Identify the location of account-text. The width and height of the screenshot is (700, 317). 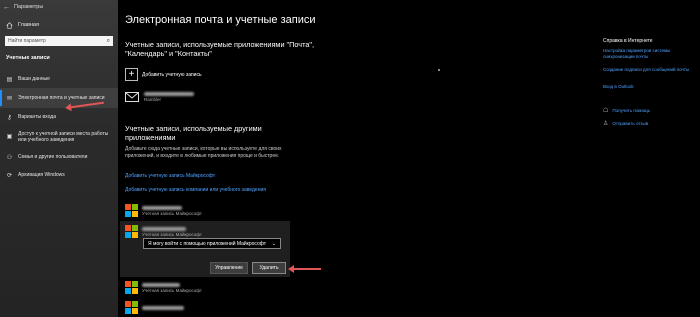
(163, 307).